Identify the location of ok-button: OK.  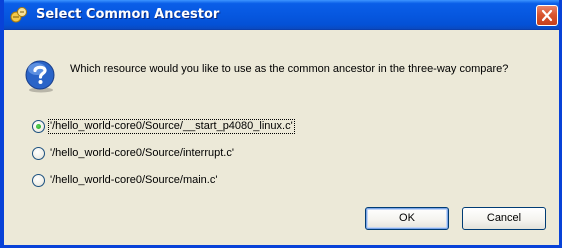
(407, 218).